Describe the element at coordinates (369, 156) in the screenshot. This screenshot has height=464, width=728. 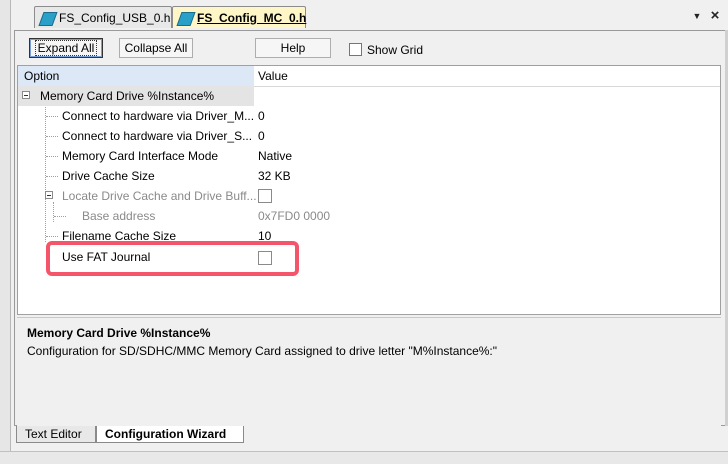
I see `tree-row: Memory Card Interface Mode Native` at that location.